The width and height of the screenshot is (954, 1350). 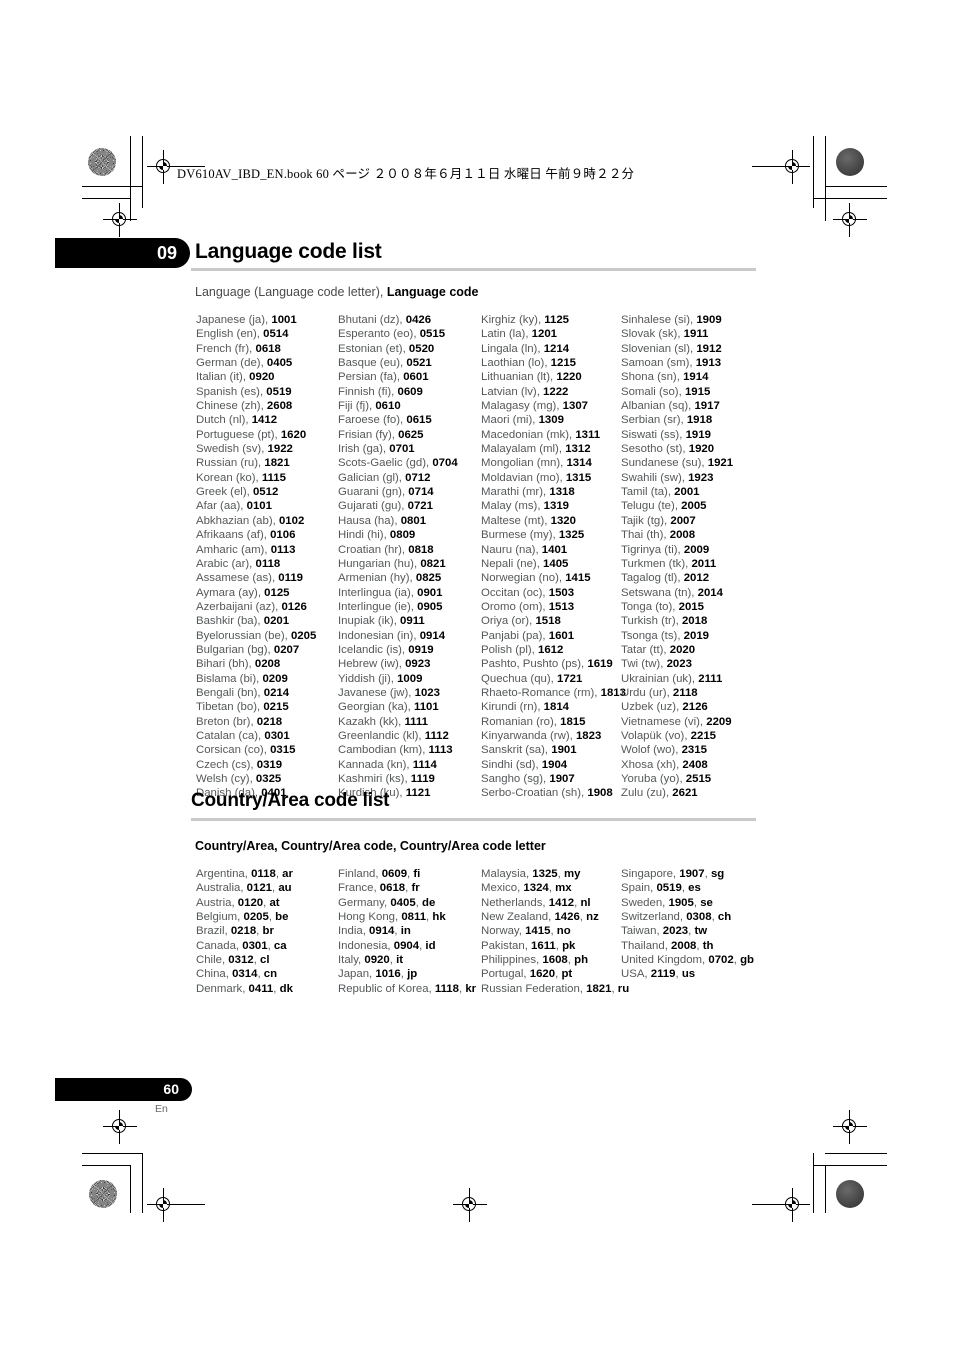 I want to click on country-code-value: 1016, so click(x=388, y=974).